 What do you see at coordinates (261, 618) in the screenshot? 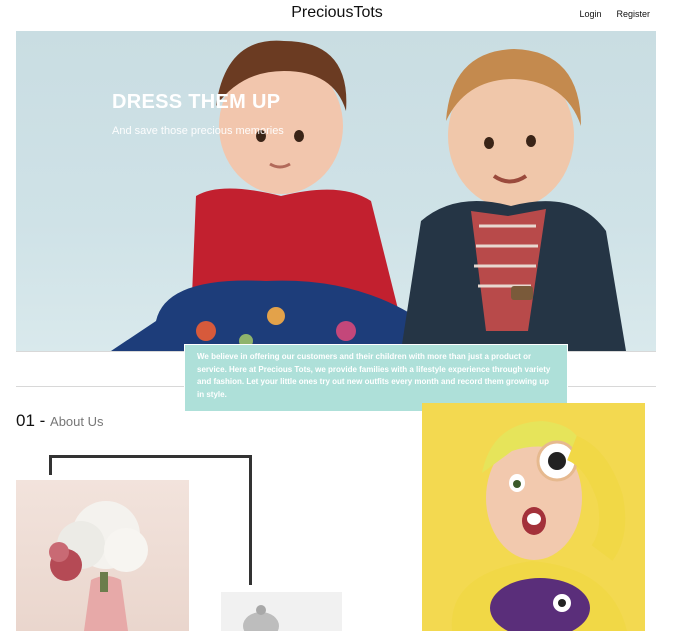
I see `gray-hat-illustration` at bounding box center [261, 618].